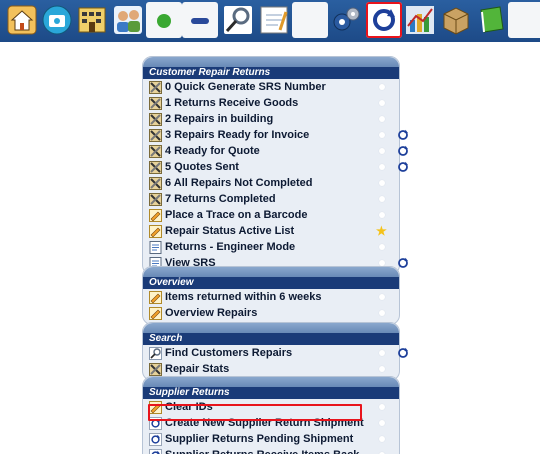  I want to click on menu-item-2-repairs-in-building: 2 Repairs in building, so click(271, 119).